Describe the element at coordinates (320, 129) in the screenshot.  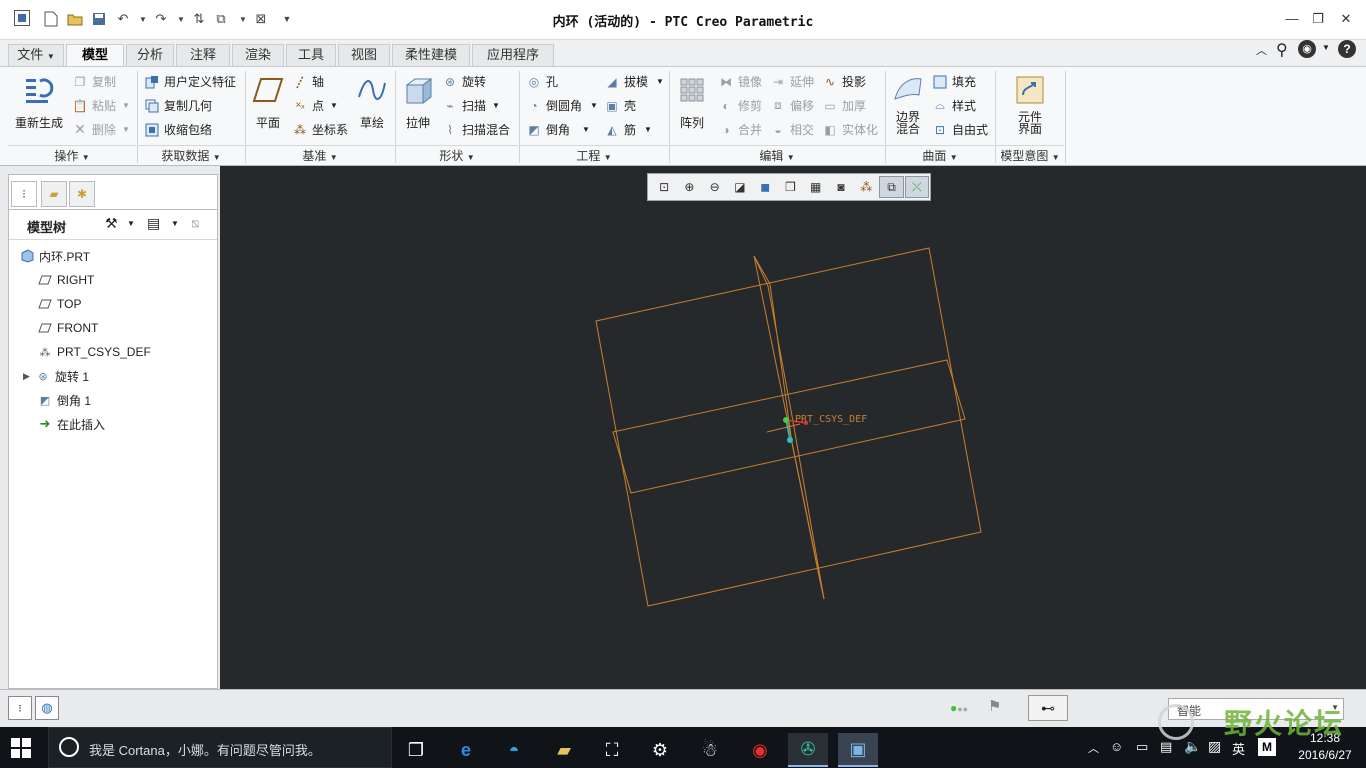
I see `csys-button: ⁂ 坐标系` at that location.